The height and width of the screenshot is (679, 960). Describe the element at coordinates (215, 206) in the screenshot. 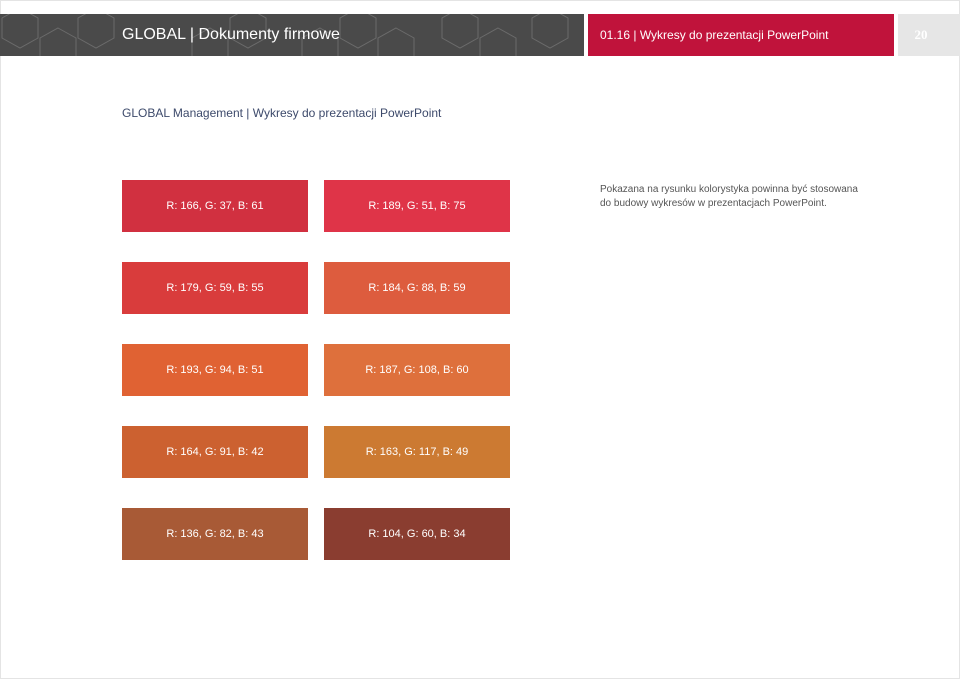

I see `color-swatch: R: 166, G: 37, B: 61` at that location.